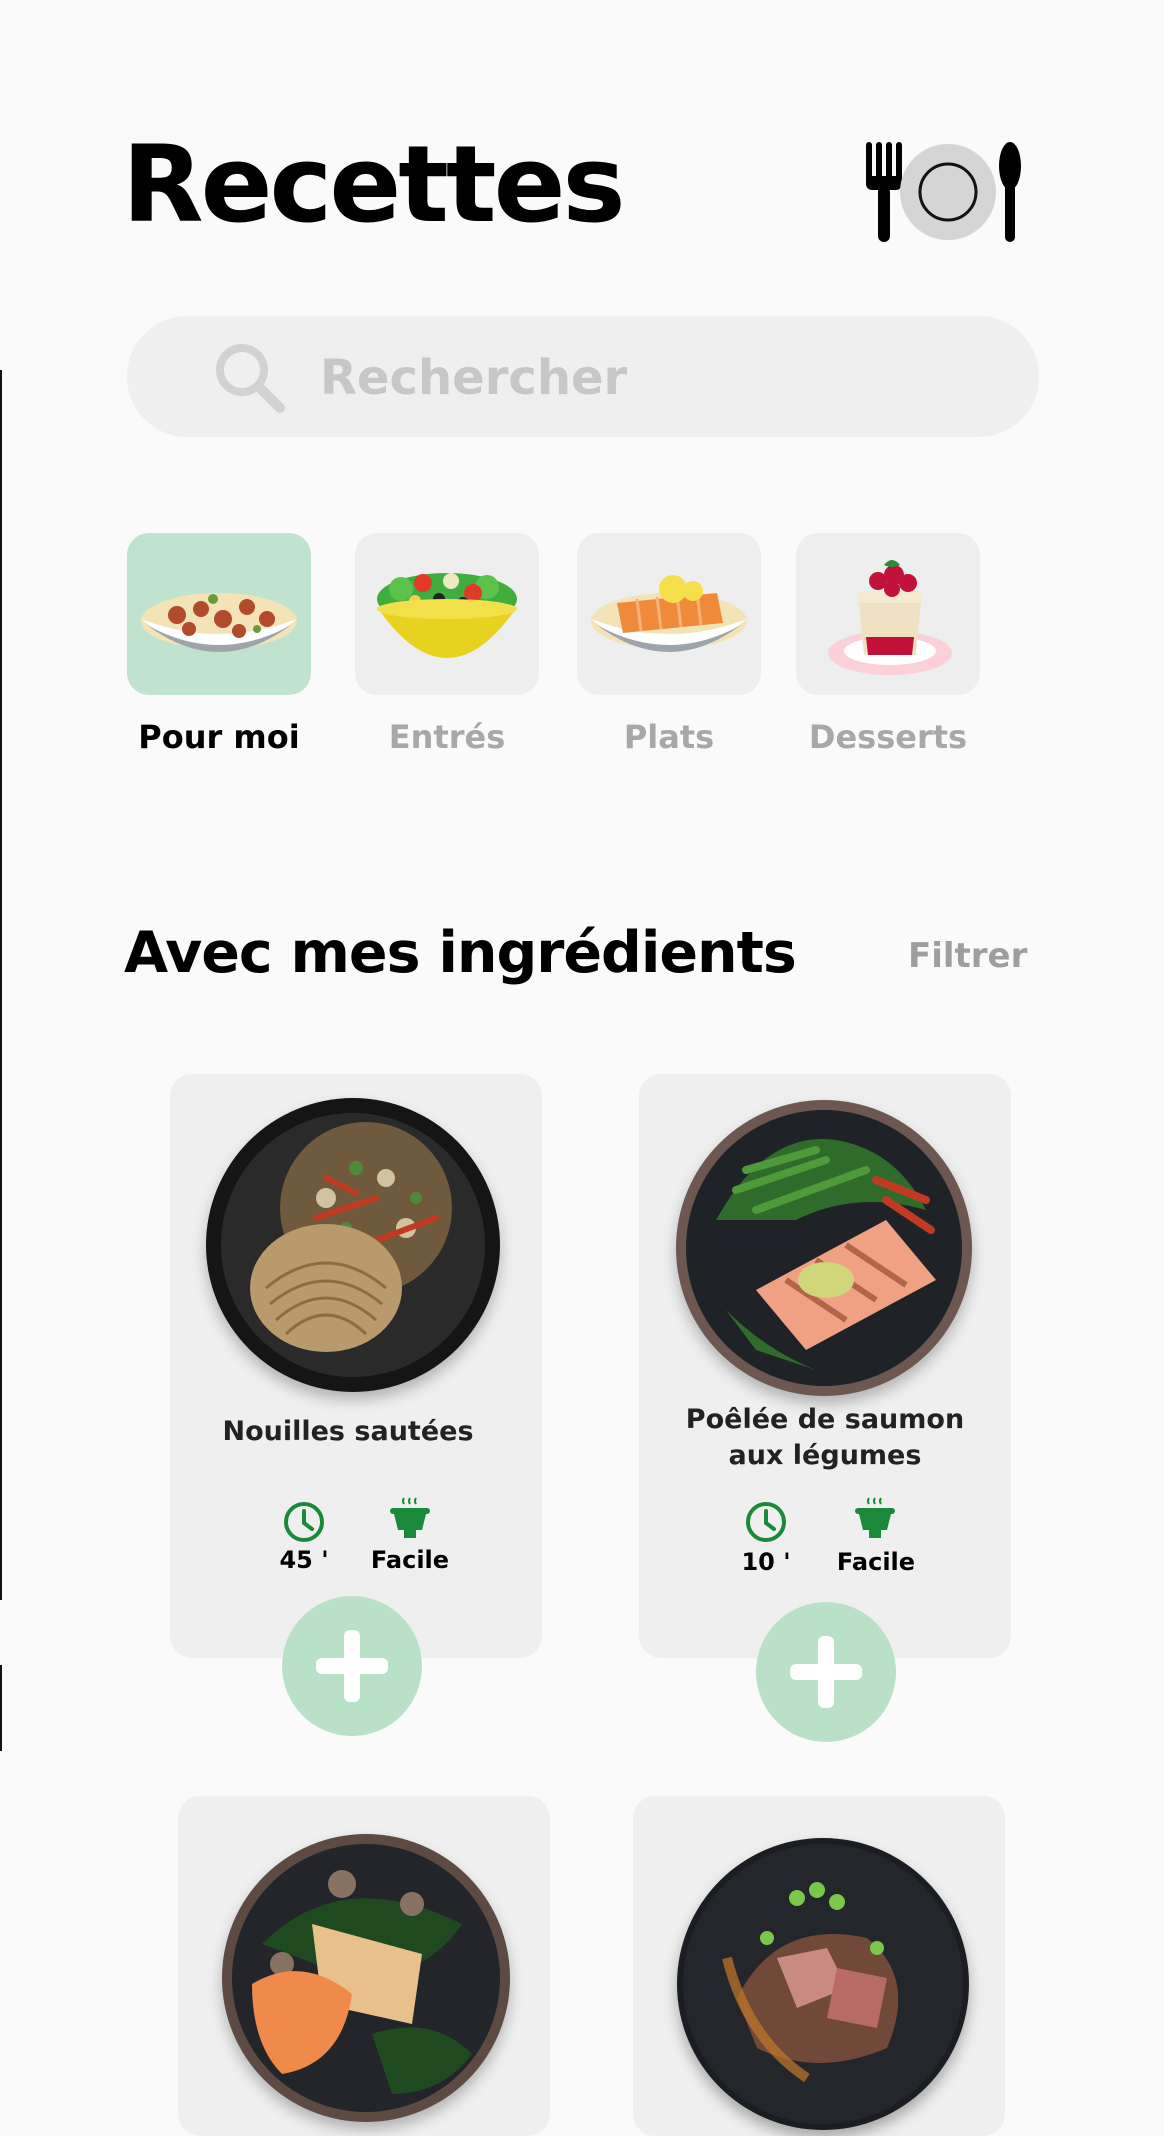  What do you see at coordinates (219, 622) in the screenshot?
I see `pasta-bowl-icon` at bounding box center [219, 622].